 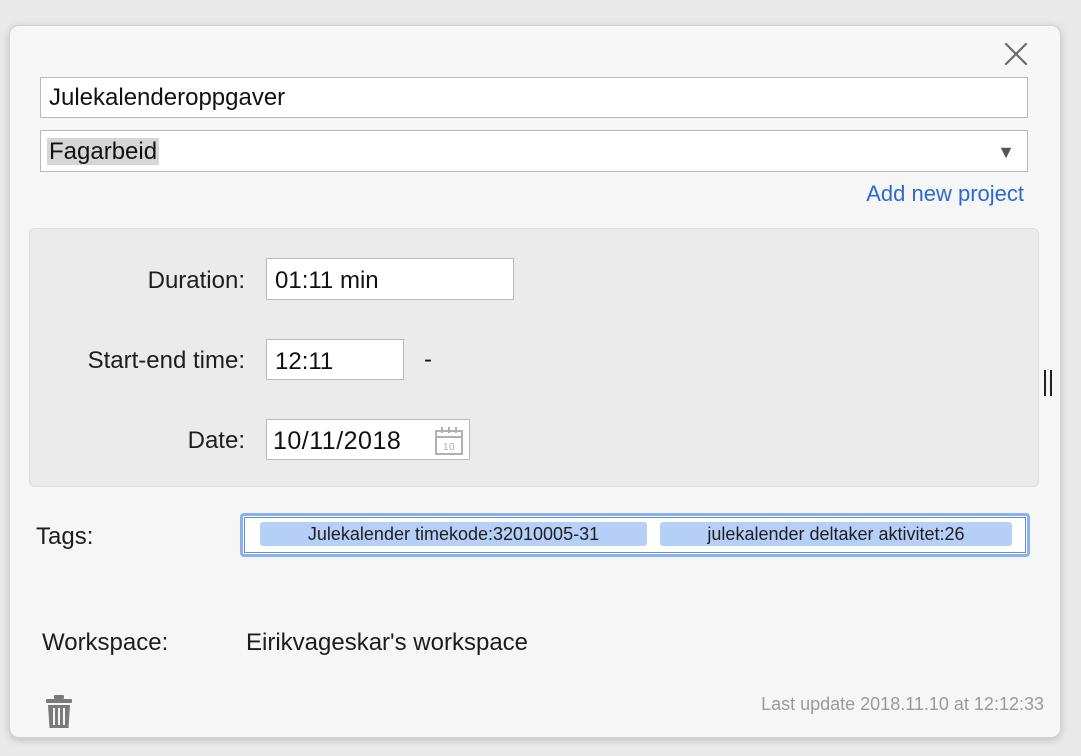 I want to click on add-new-project-link: Add new project, so click(x=922, y=194).